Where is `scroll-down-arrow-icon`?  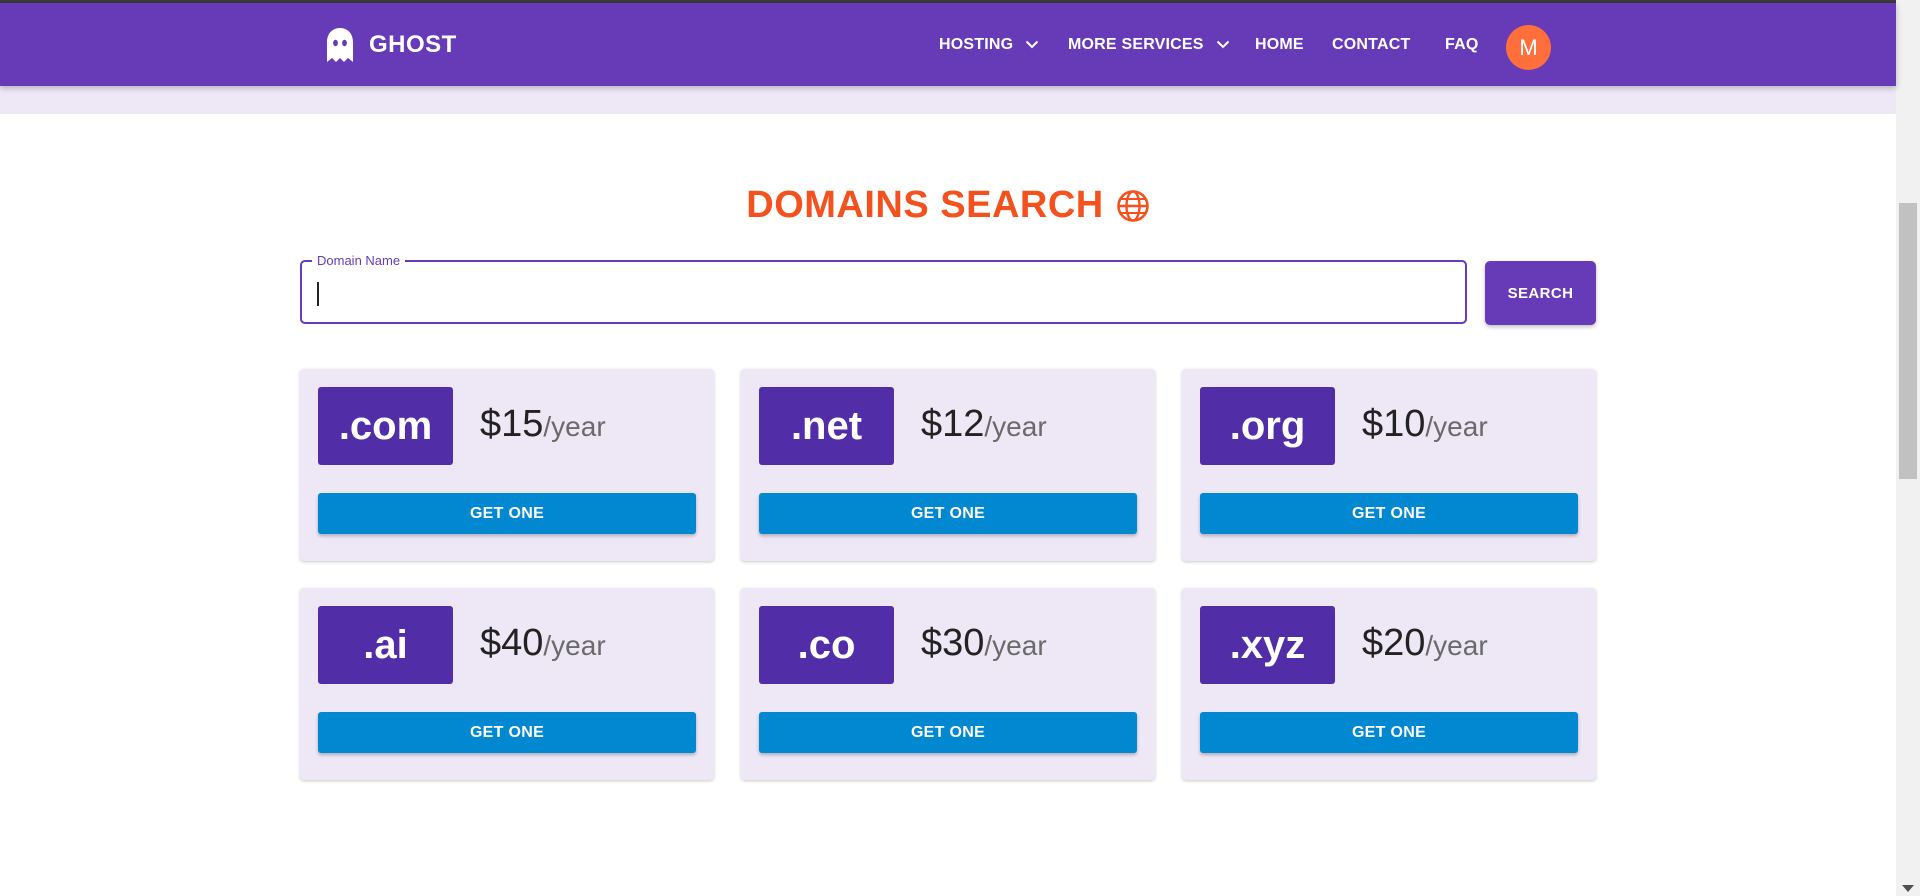
scroll-down-arrow-icon is located at coordinates (1908, 888).